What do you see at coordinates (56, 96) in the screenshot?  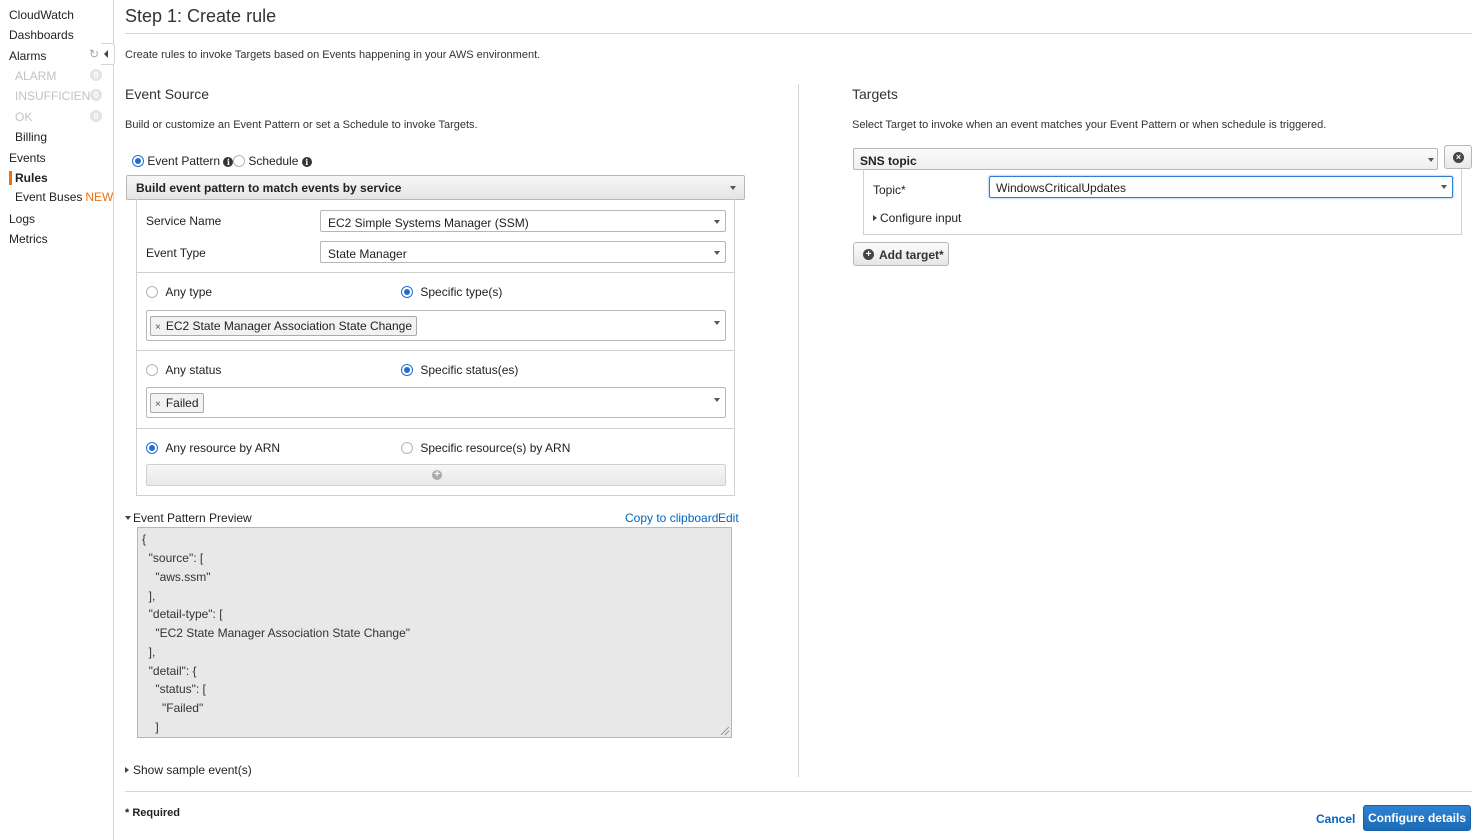 I see `sidebar-item-insufficient: INSUFFICIENT` at bounding box center [56, 96].